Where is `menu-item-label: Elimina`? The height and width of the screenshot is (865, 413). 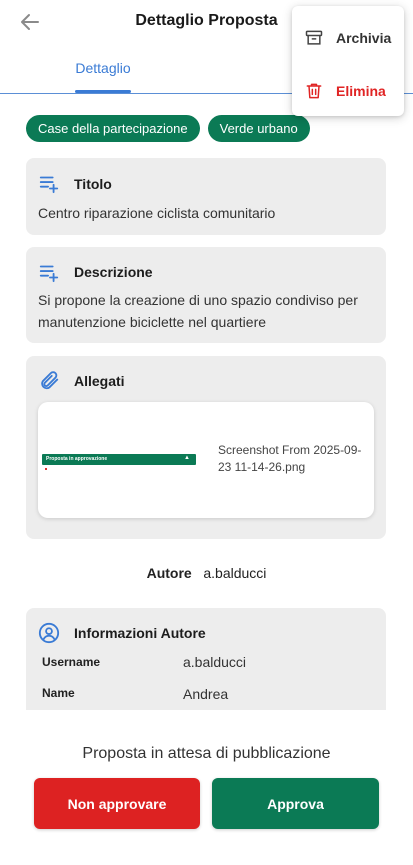 menu-item-label: Elimina is located at coordinates (361, 91).